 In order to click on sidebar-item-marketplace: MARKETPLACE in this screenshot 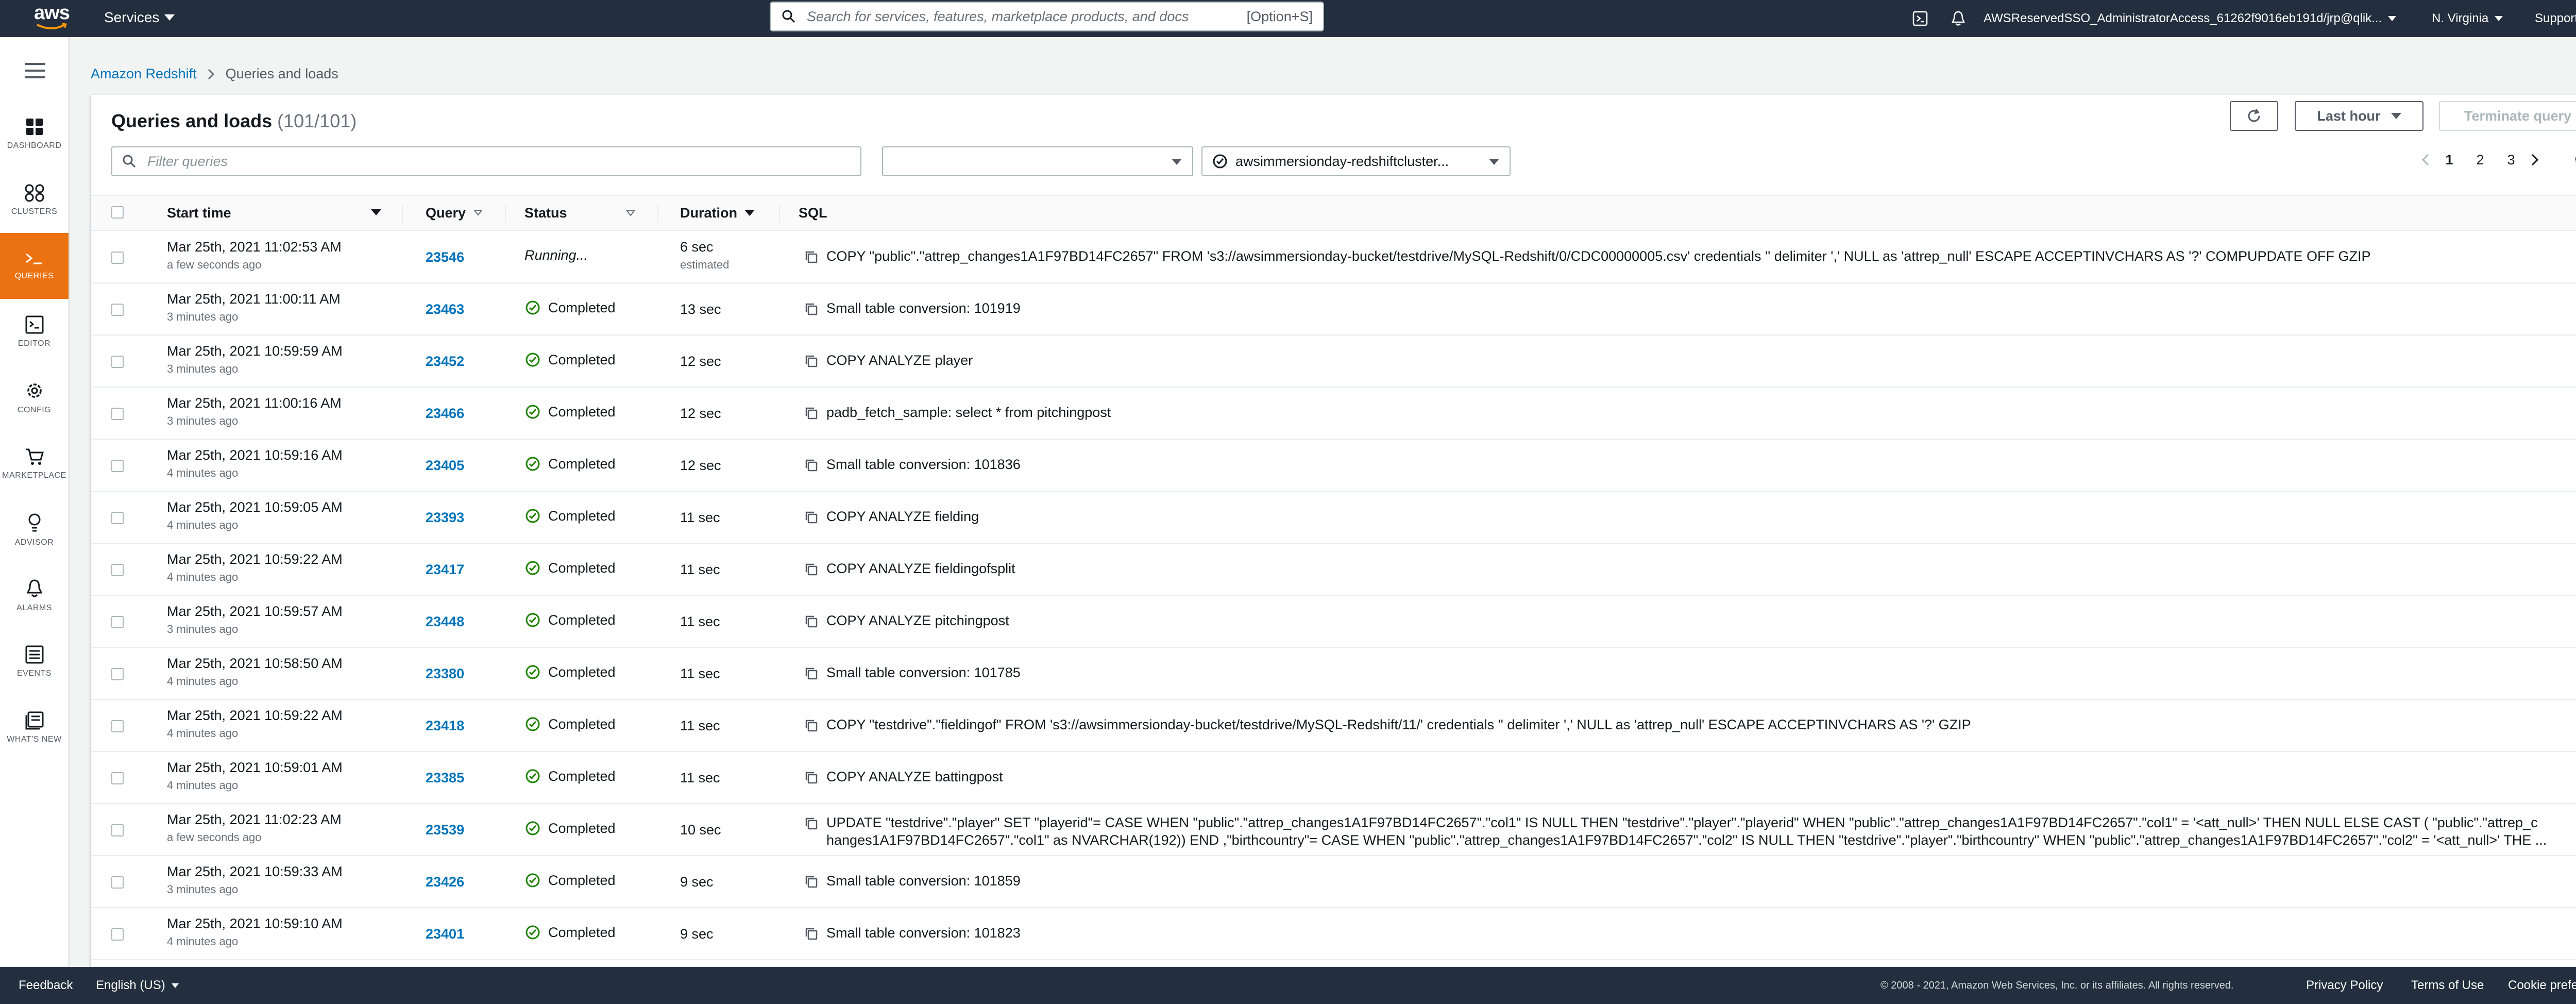, I will do `click(35, 464)`.